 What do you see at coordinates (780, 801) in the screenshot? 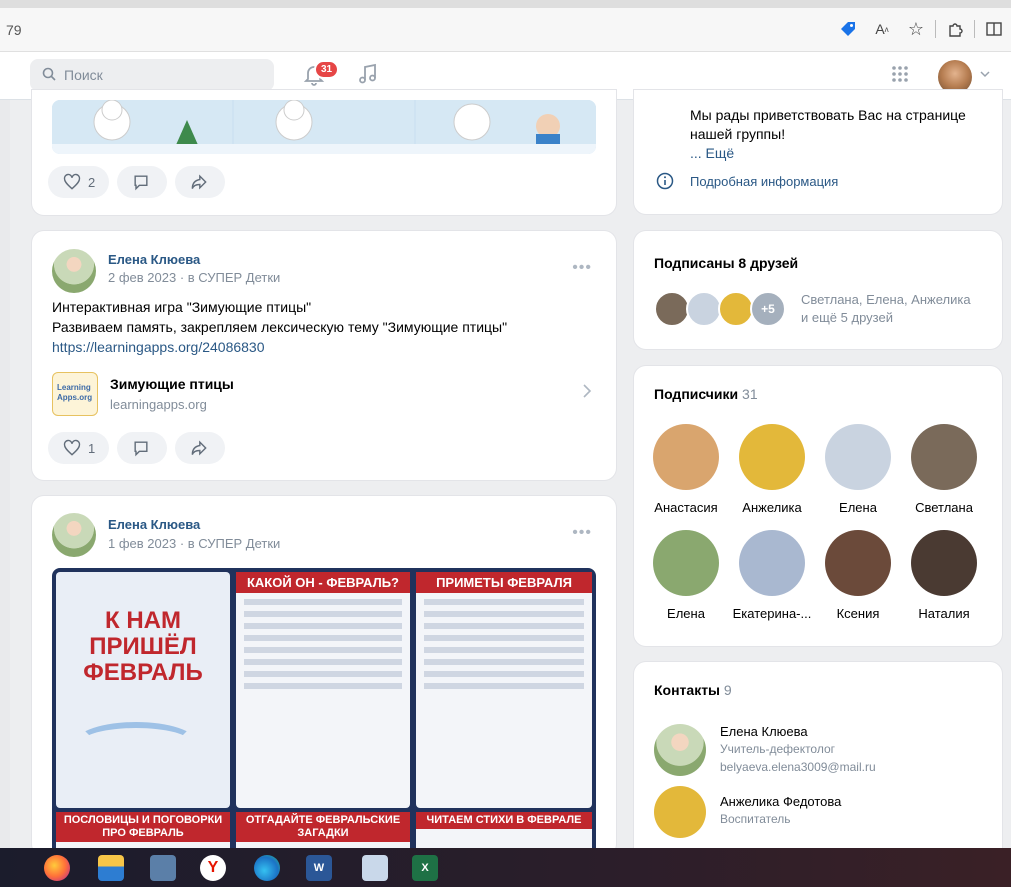
I see `contact-name: Анжелика Федотова` at bounding box center [780, 801].